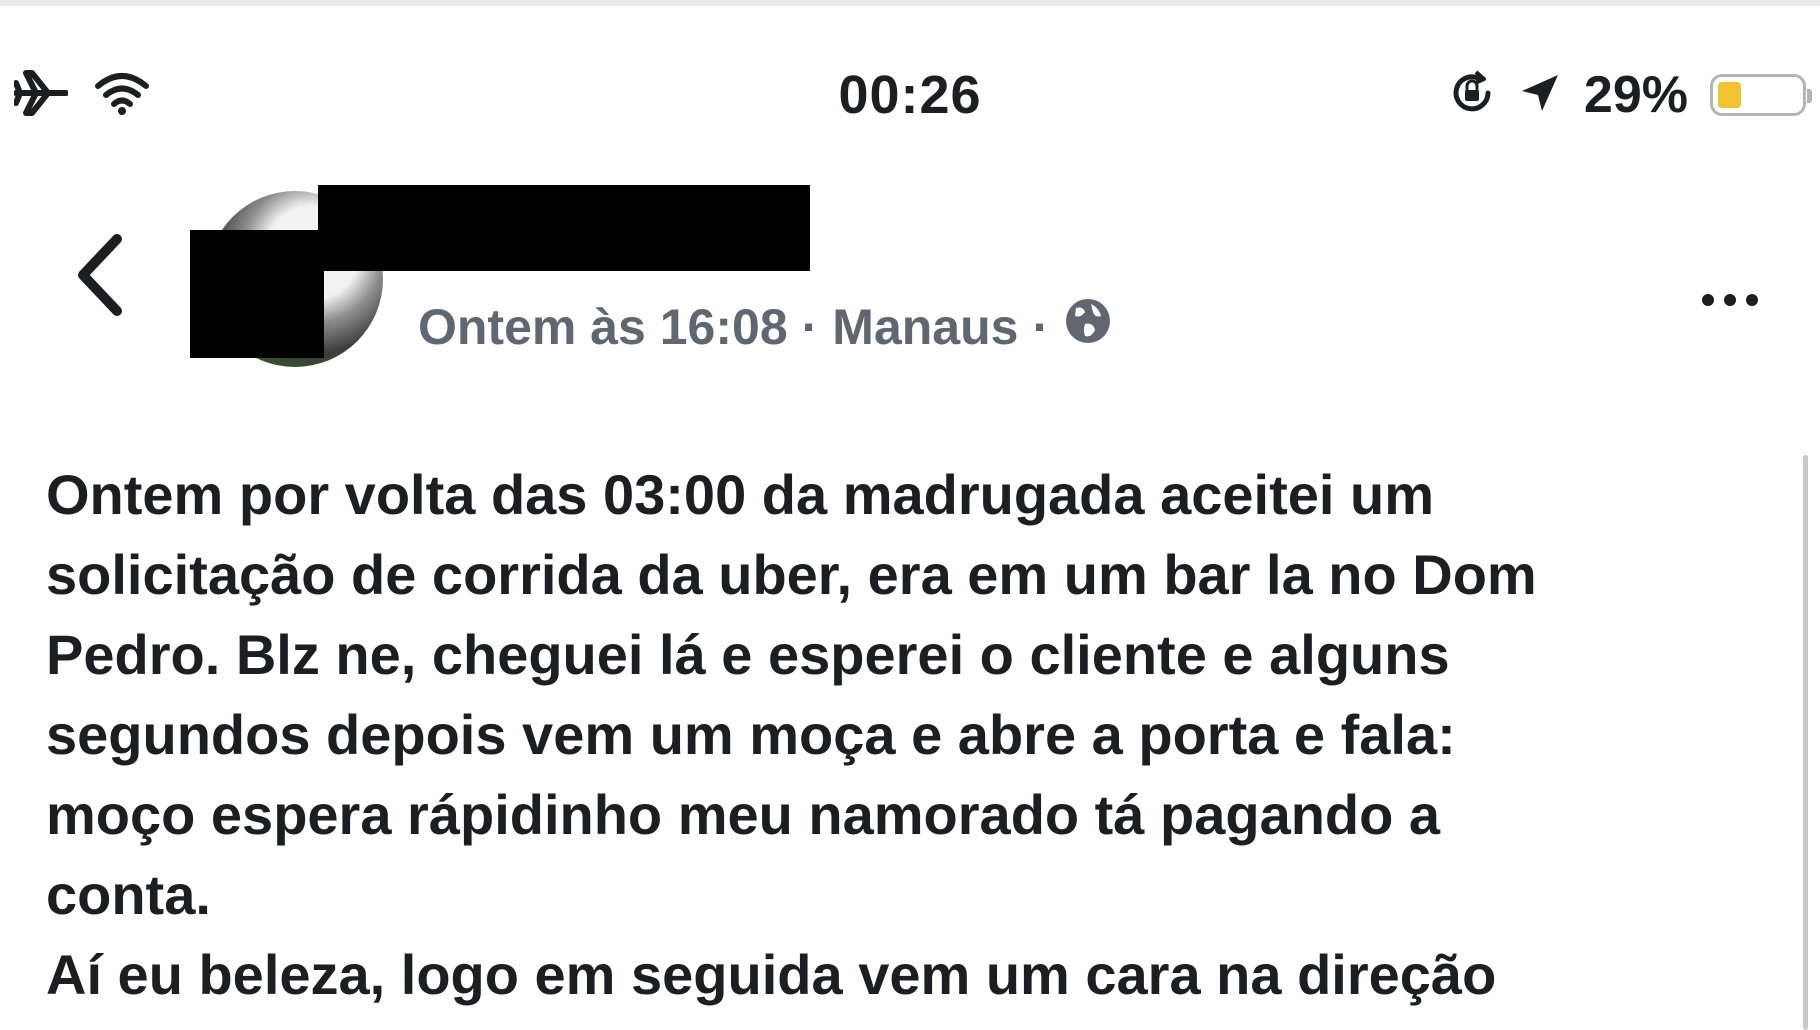 The width and height of the screenshot is (1820, 1030). Describe the element at coordinates (603, 327) in the screenshot. I see `post-timestamp: Ontem às 16:08` at that location.